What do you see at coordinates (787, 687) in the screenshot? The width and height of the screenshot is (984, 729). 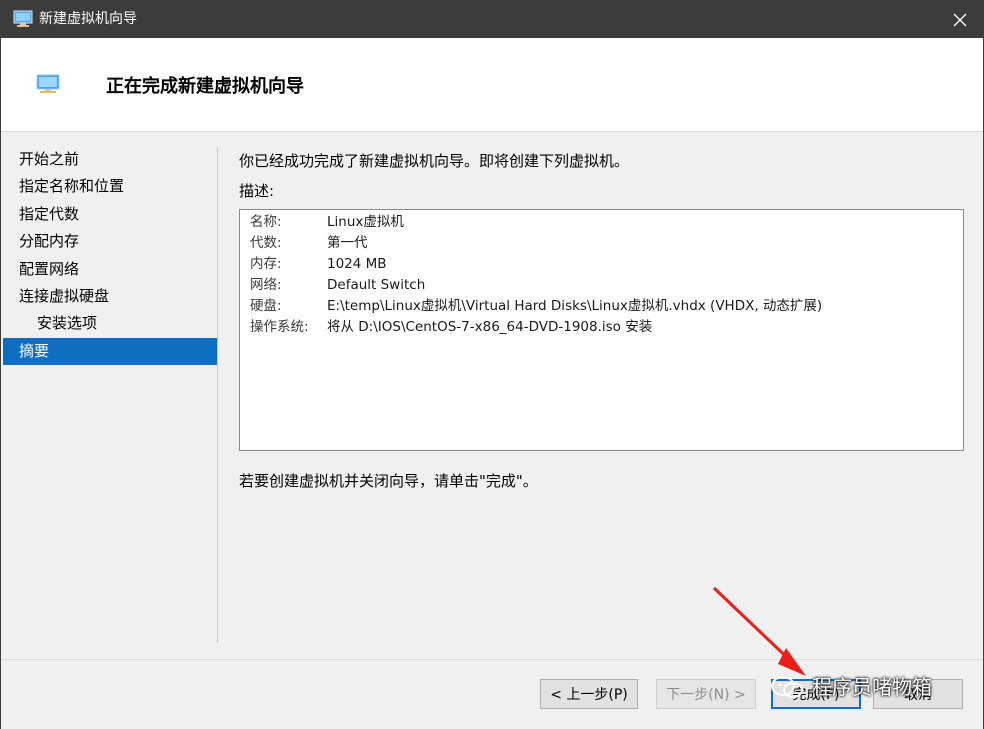 I see `wechat-bubble-icon` at bounding box center [787, 687].